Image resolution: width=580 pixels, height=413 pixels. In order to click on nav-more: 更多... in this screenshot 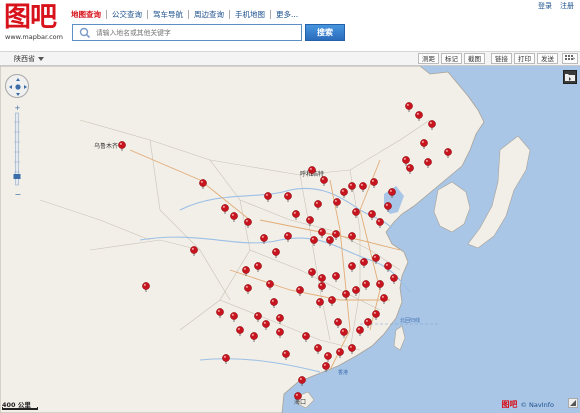, I will do `click(286, 14)`.